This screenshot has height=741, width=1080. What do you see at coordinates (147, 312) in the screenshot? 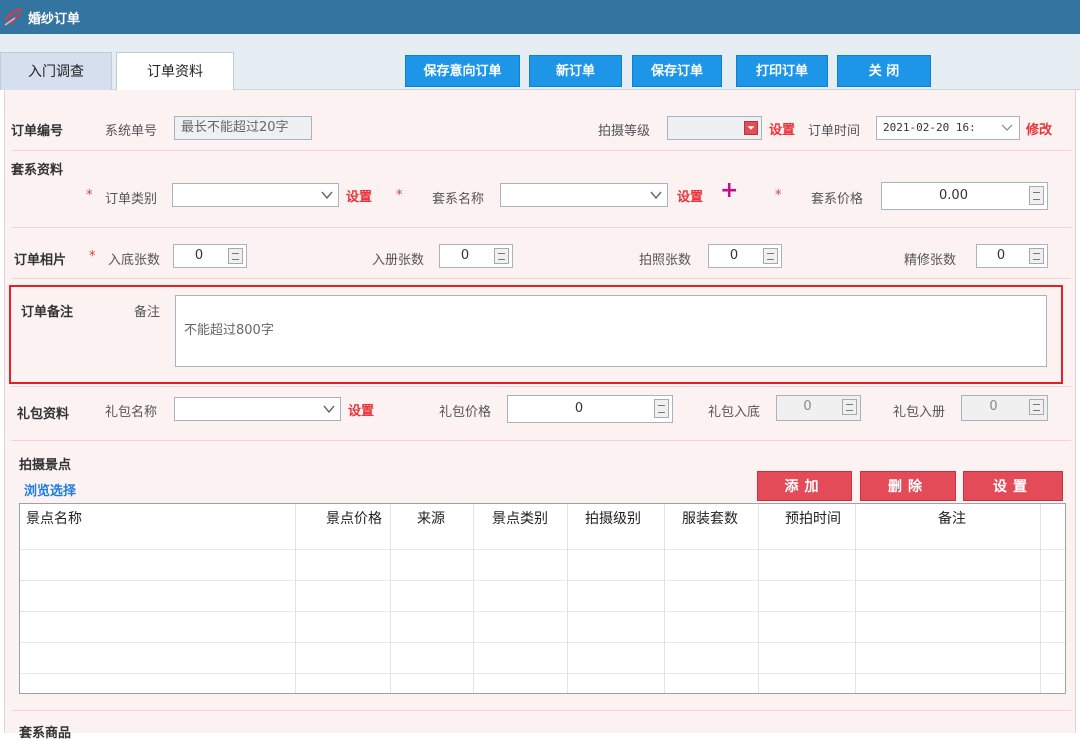
I see `remark-label: 备注` at bounding box center [147, 312].